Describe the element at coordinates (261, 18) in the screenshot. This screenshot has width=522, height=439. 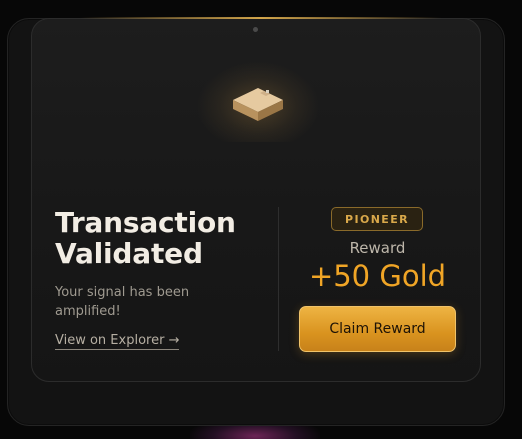
I see `top-accent-line` at that location.